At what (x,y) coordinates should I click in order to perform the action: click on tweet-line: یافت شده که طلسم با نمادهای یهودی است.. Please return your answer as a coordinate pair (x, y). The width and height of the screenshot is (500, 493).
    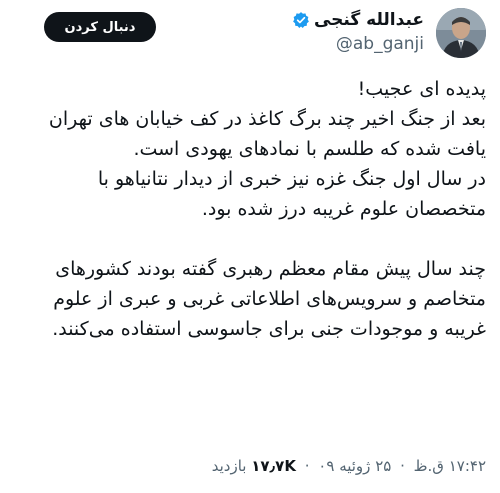
    Looking at the image, I should click on (309, 149).